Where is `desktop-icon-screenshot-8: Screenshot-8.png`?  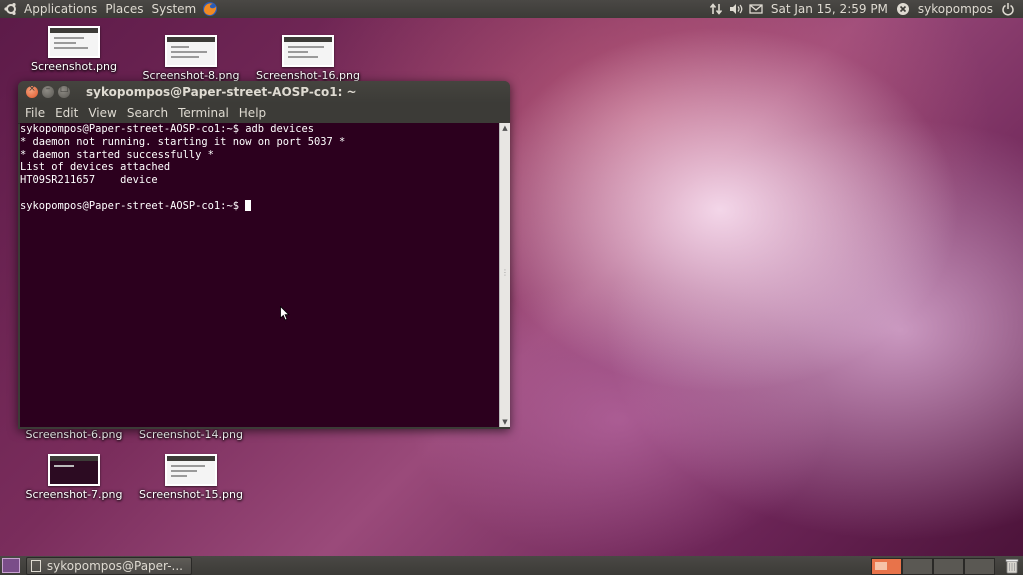
desktop-icon-screenshot-8: Screenshot-8.png is located at coordinates (191, 58).